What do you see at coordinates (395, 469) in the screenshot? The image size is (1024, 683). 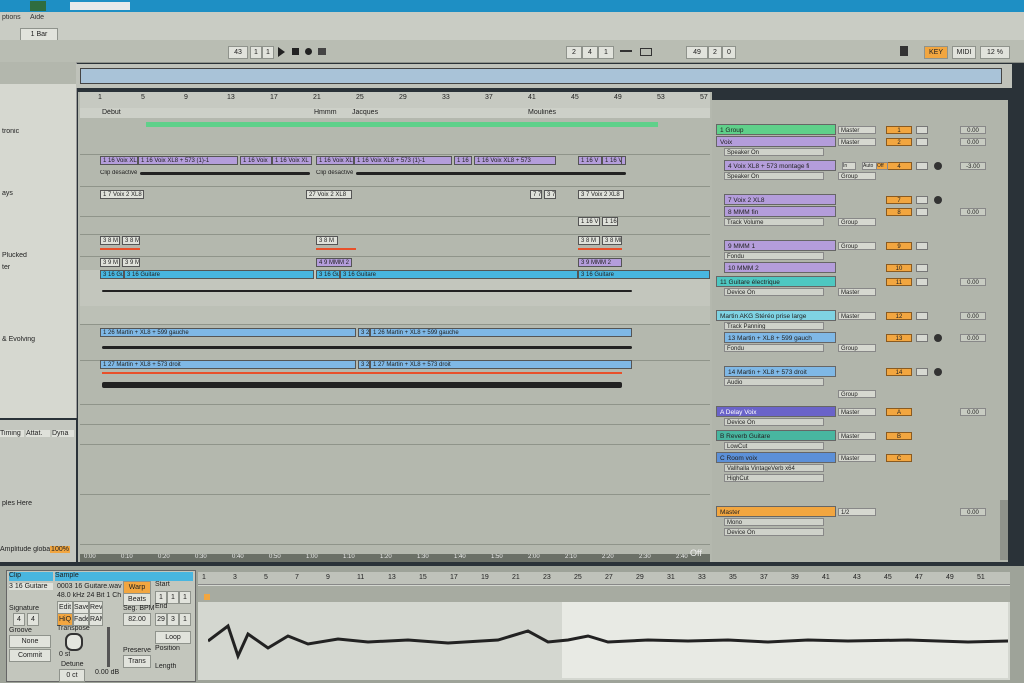 I see `lane-room-voix` at bounding box center [395, 469].